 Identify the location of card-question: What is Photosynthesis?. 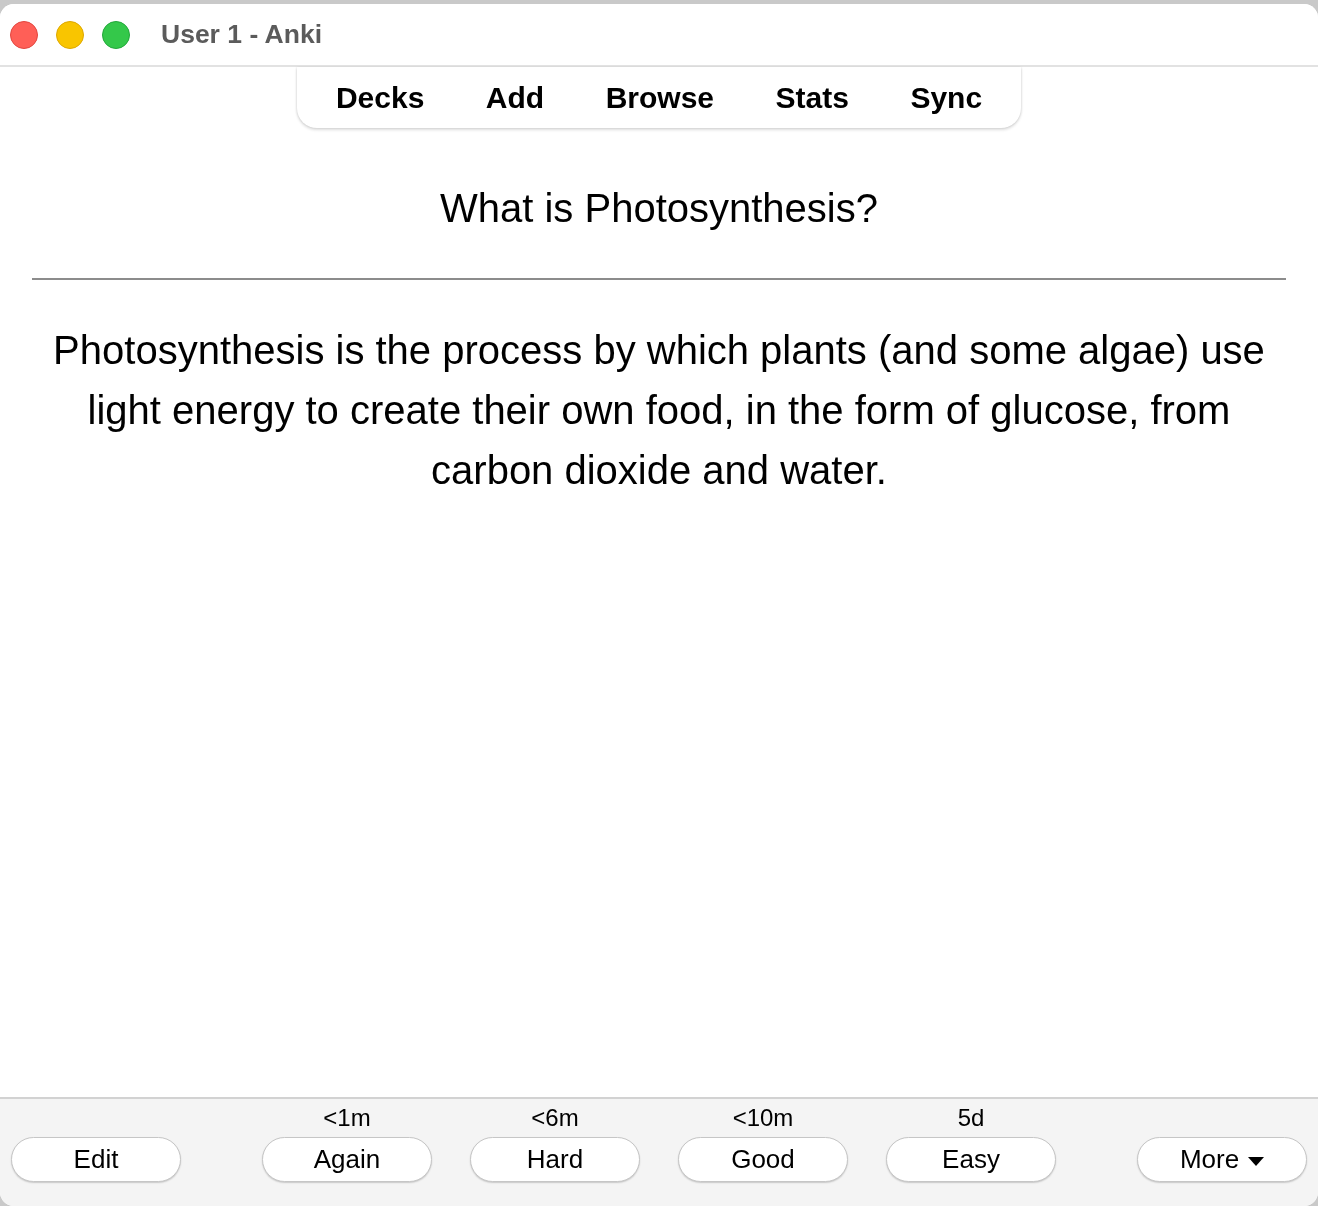
(659, 208).